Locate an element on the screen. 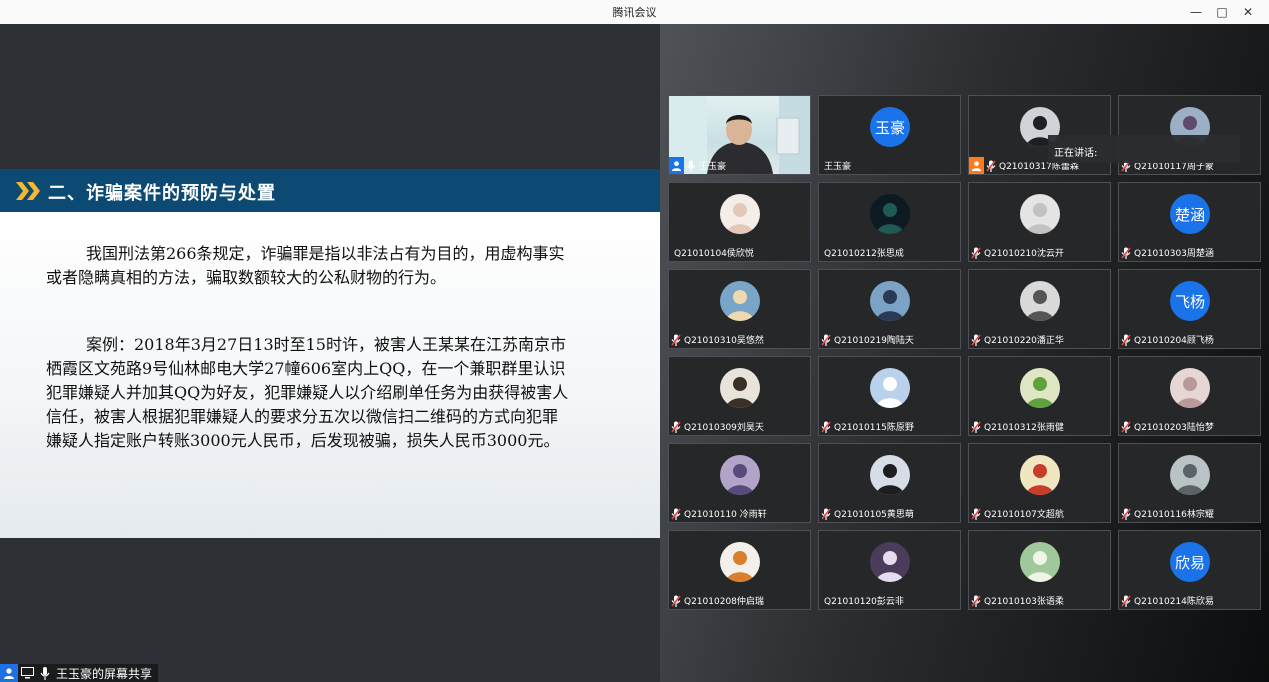  participant-name-bar: Q21010105黄思萌 is located at coordinates (889, 513).